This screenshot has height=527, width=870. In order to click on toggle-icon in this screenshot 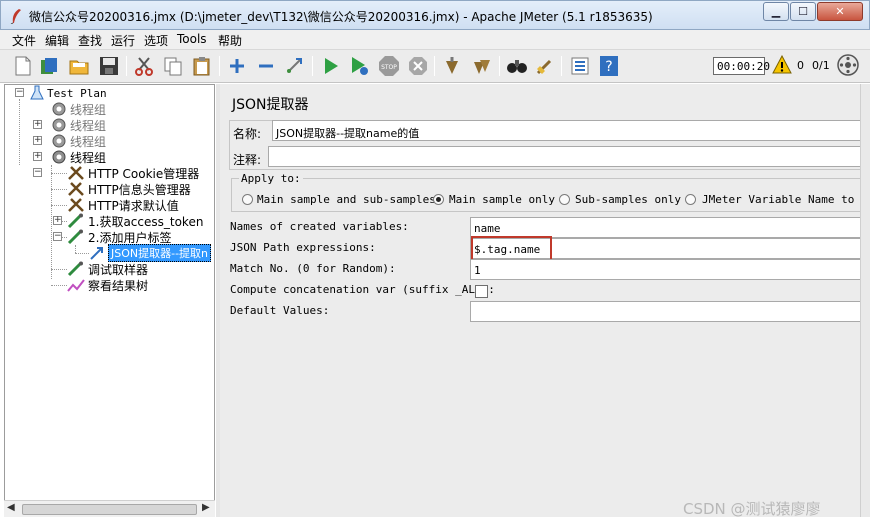, I will do `click(294, 65)`.